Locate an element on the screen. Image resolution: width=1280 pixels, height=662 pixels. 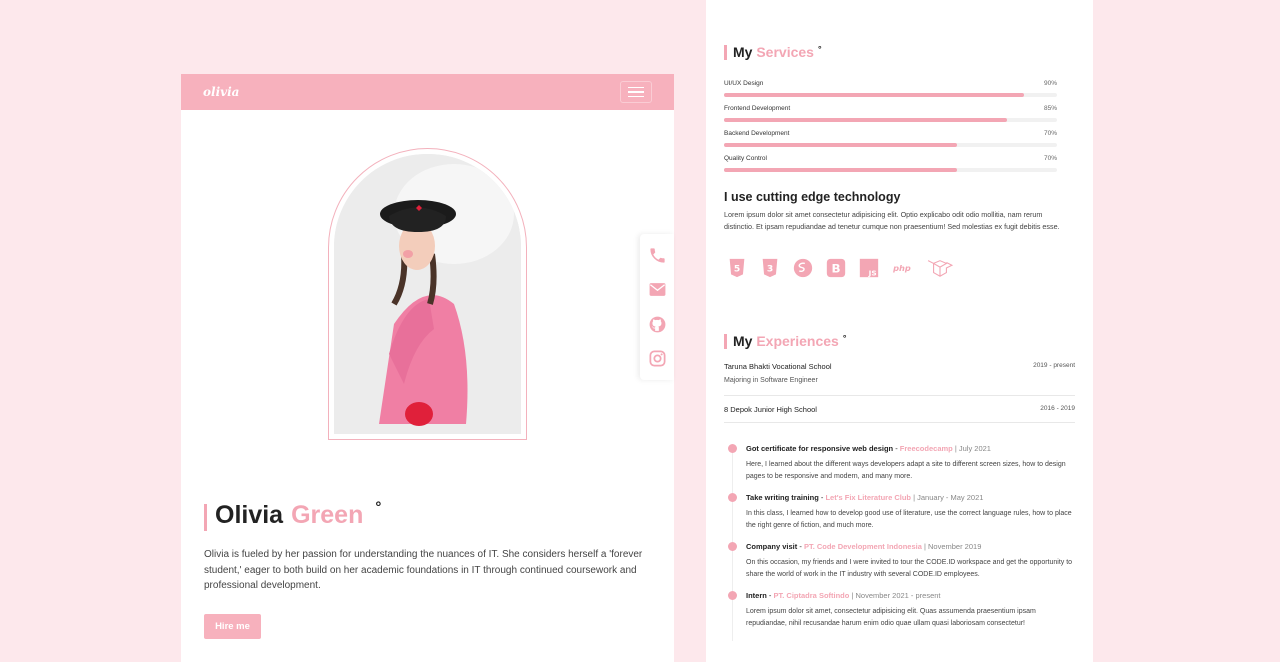
sass-icon is located at coordinates (803, 268).